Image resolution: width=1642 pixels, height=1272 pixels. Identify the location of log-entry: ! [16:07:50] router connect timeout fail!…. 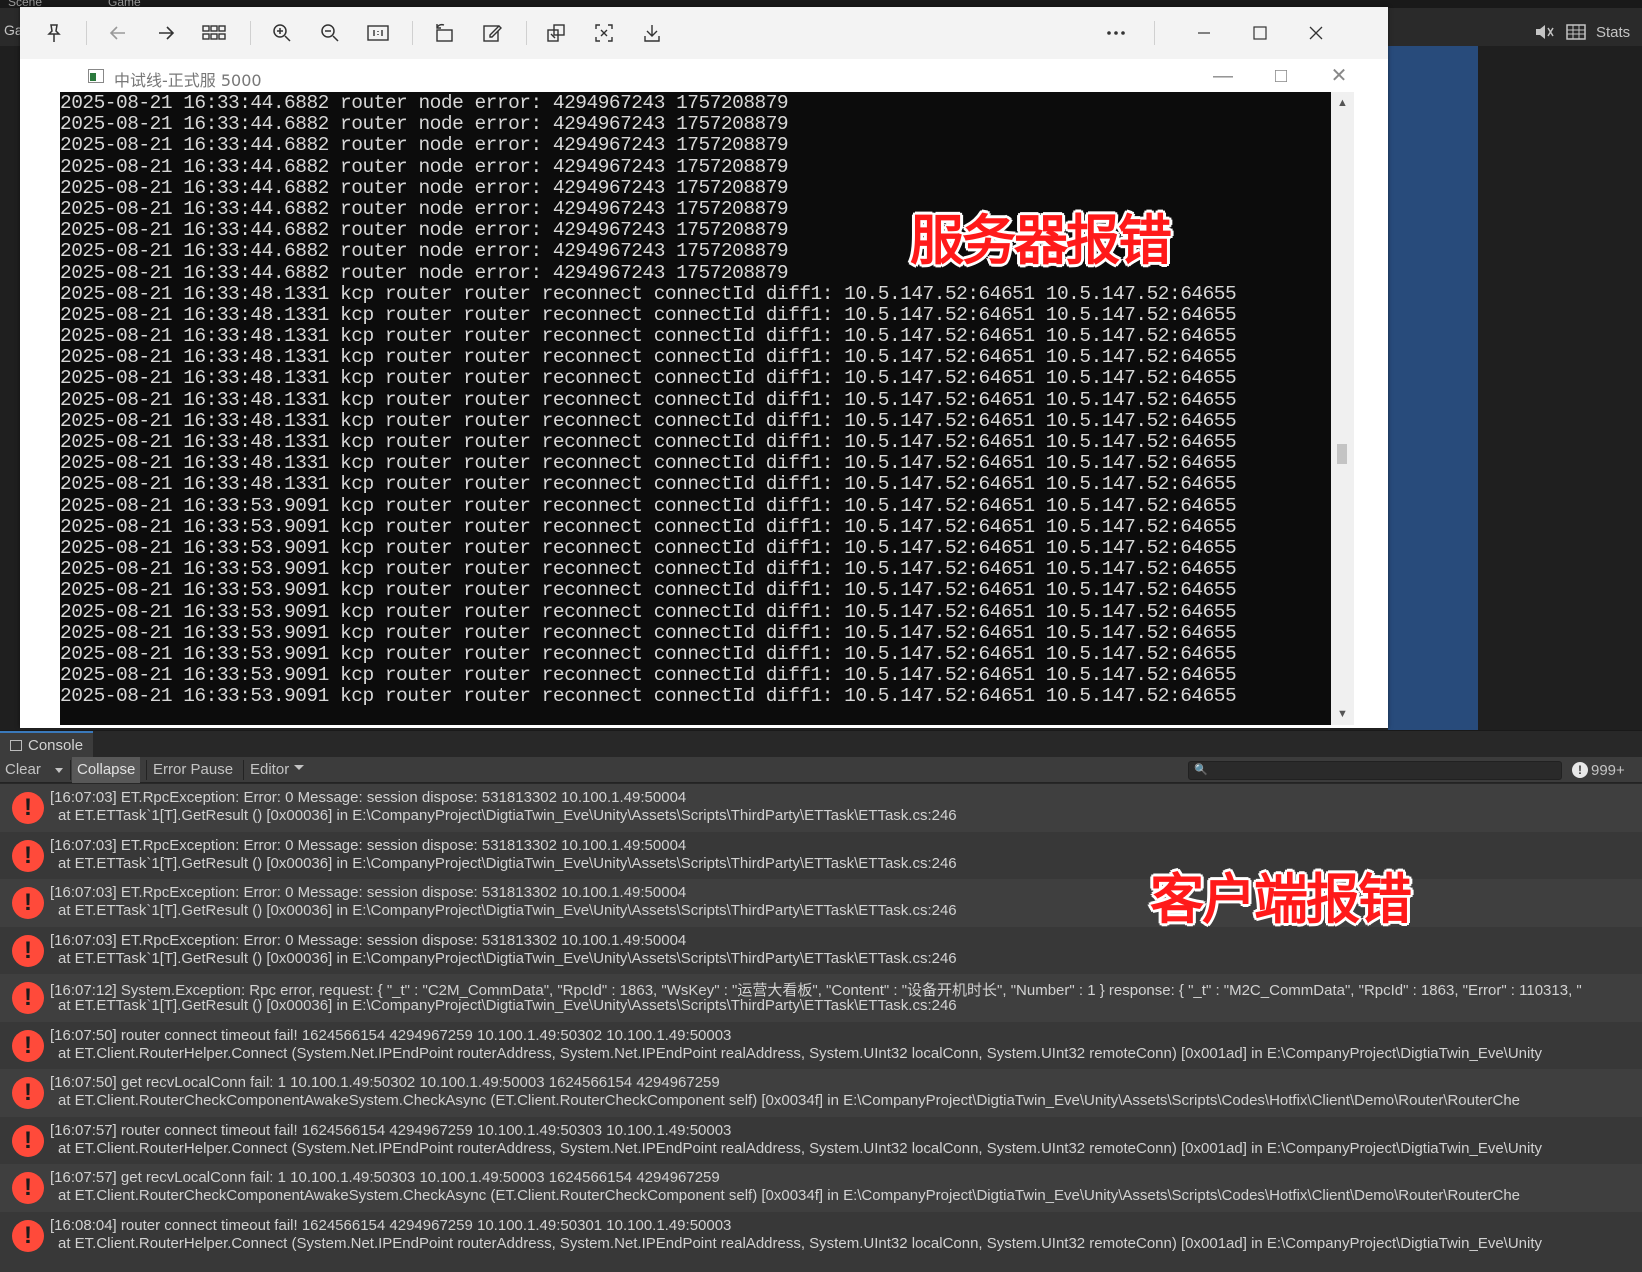
(821, 1045).